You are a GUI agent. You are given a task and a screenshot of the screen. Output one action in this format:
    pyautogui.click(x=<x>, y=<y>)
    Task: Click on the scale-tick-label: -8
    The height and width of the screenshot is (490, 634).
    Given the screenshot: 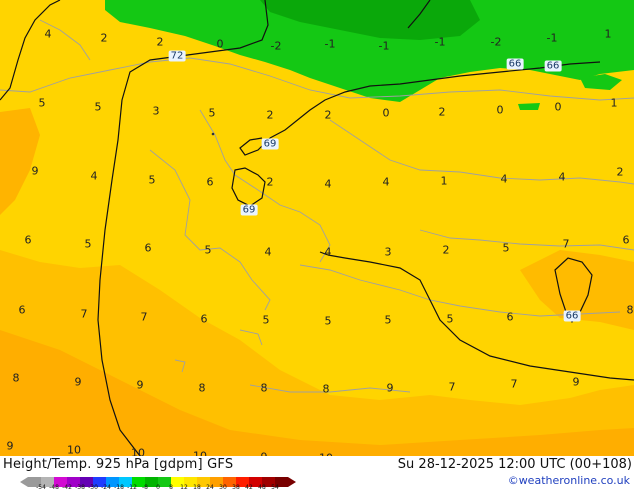 What is the action you would take?
    pyautogui.click(x=145, y=487)
    